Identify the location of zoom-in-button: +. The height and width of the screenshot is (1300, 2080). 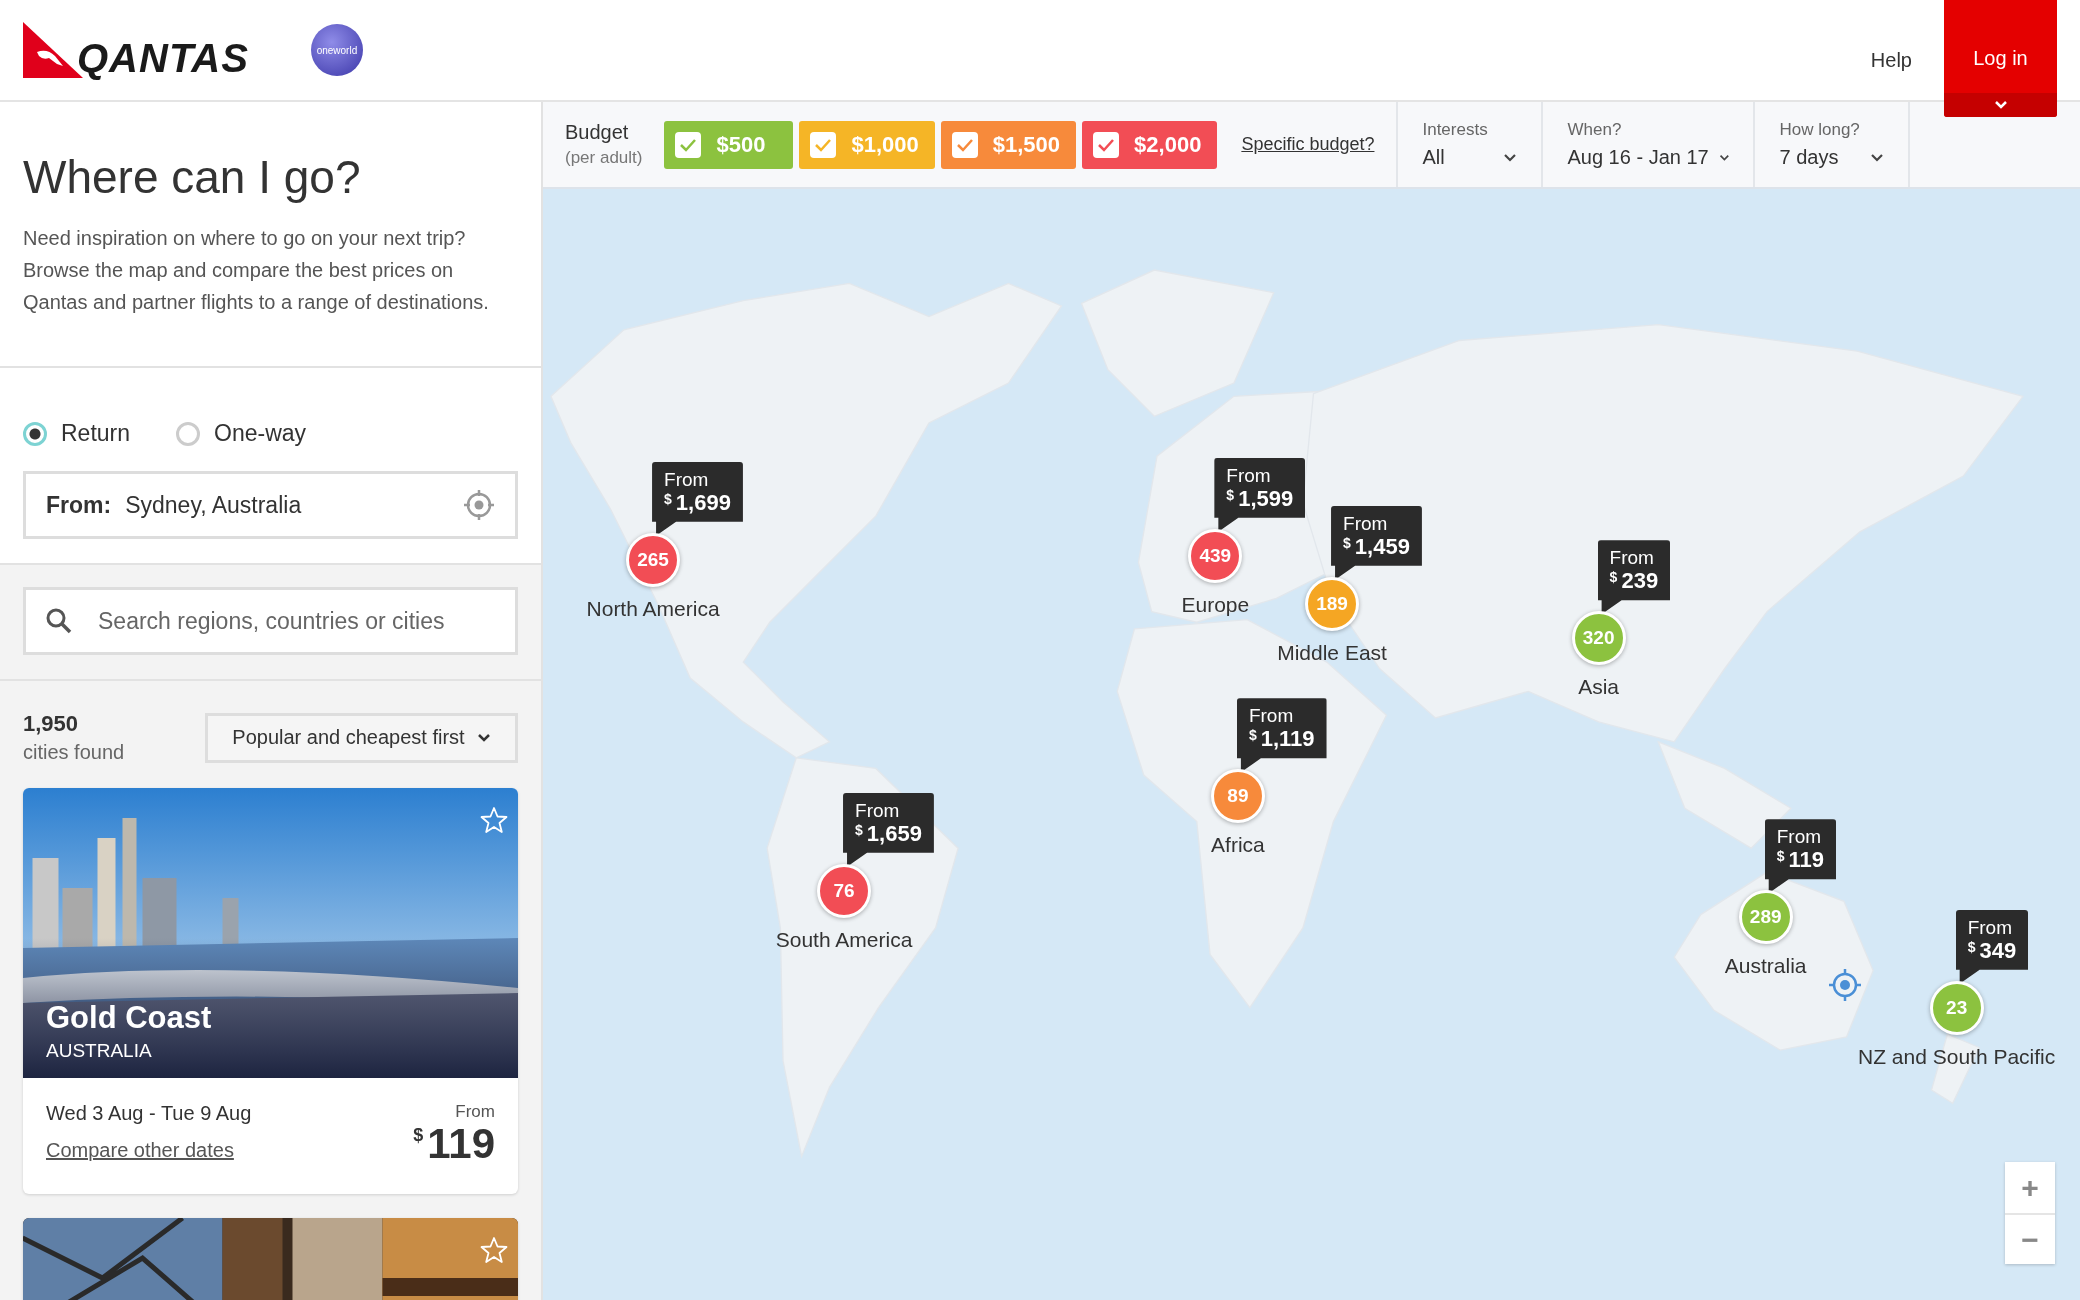
(2030, 1187).